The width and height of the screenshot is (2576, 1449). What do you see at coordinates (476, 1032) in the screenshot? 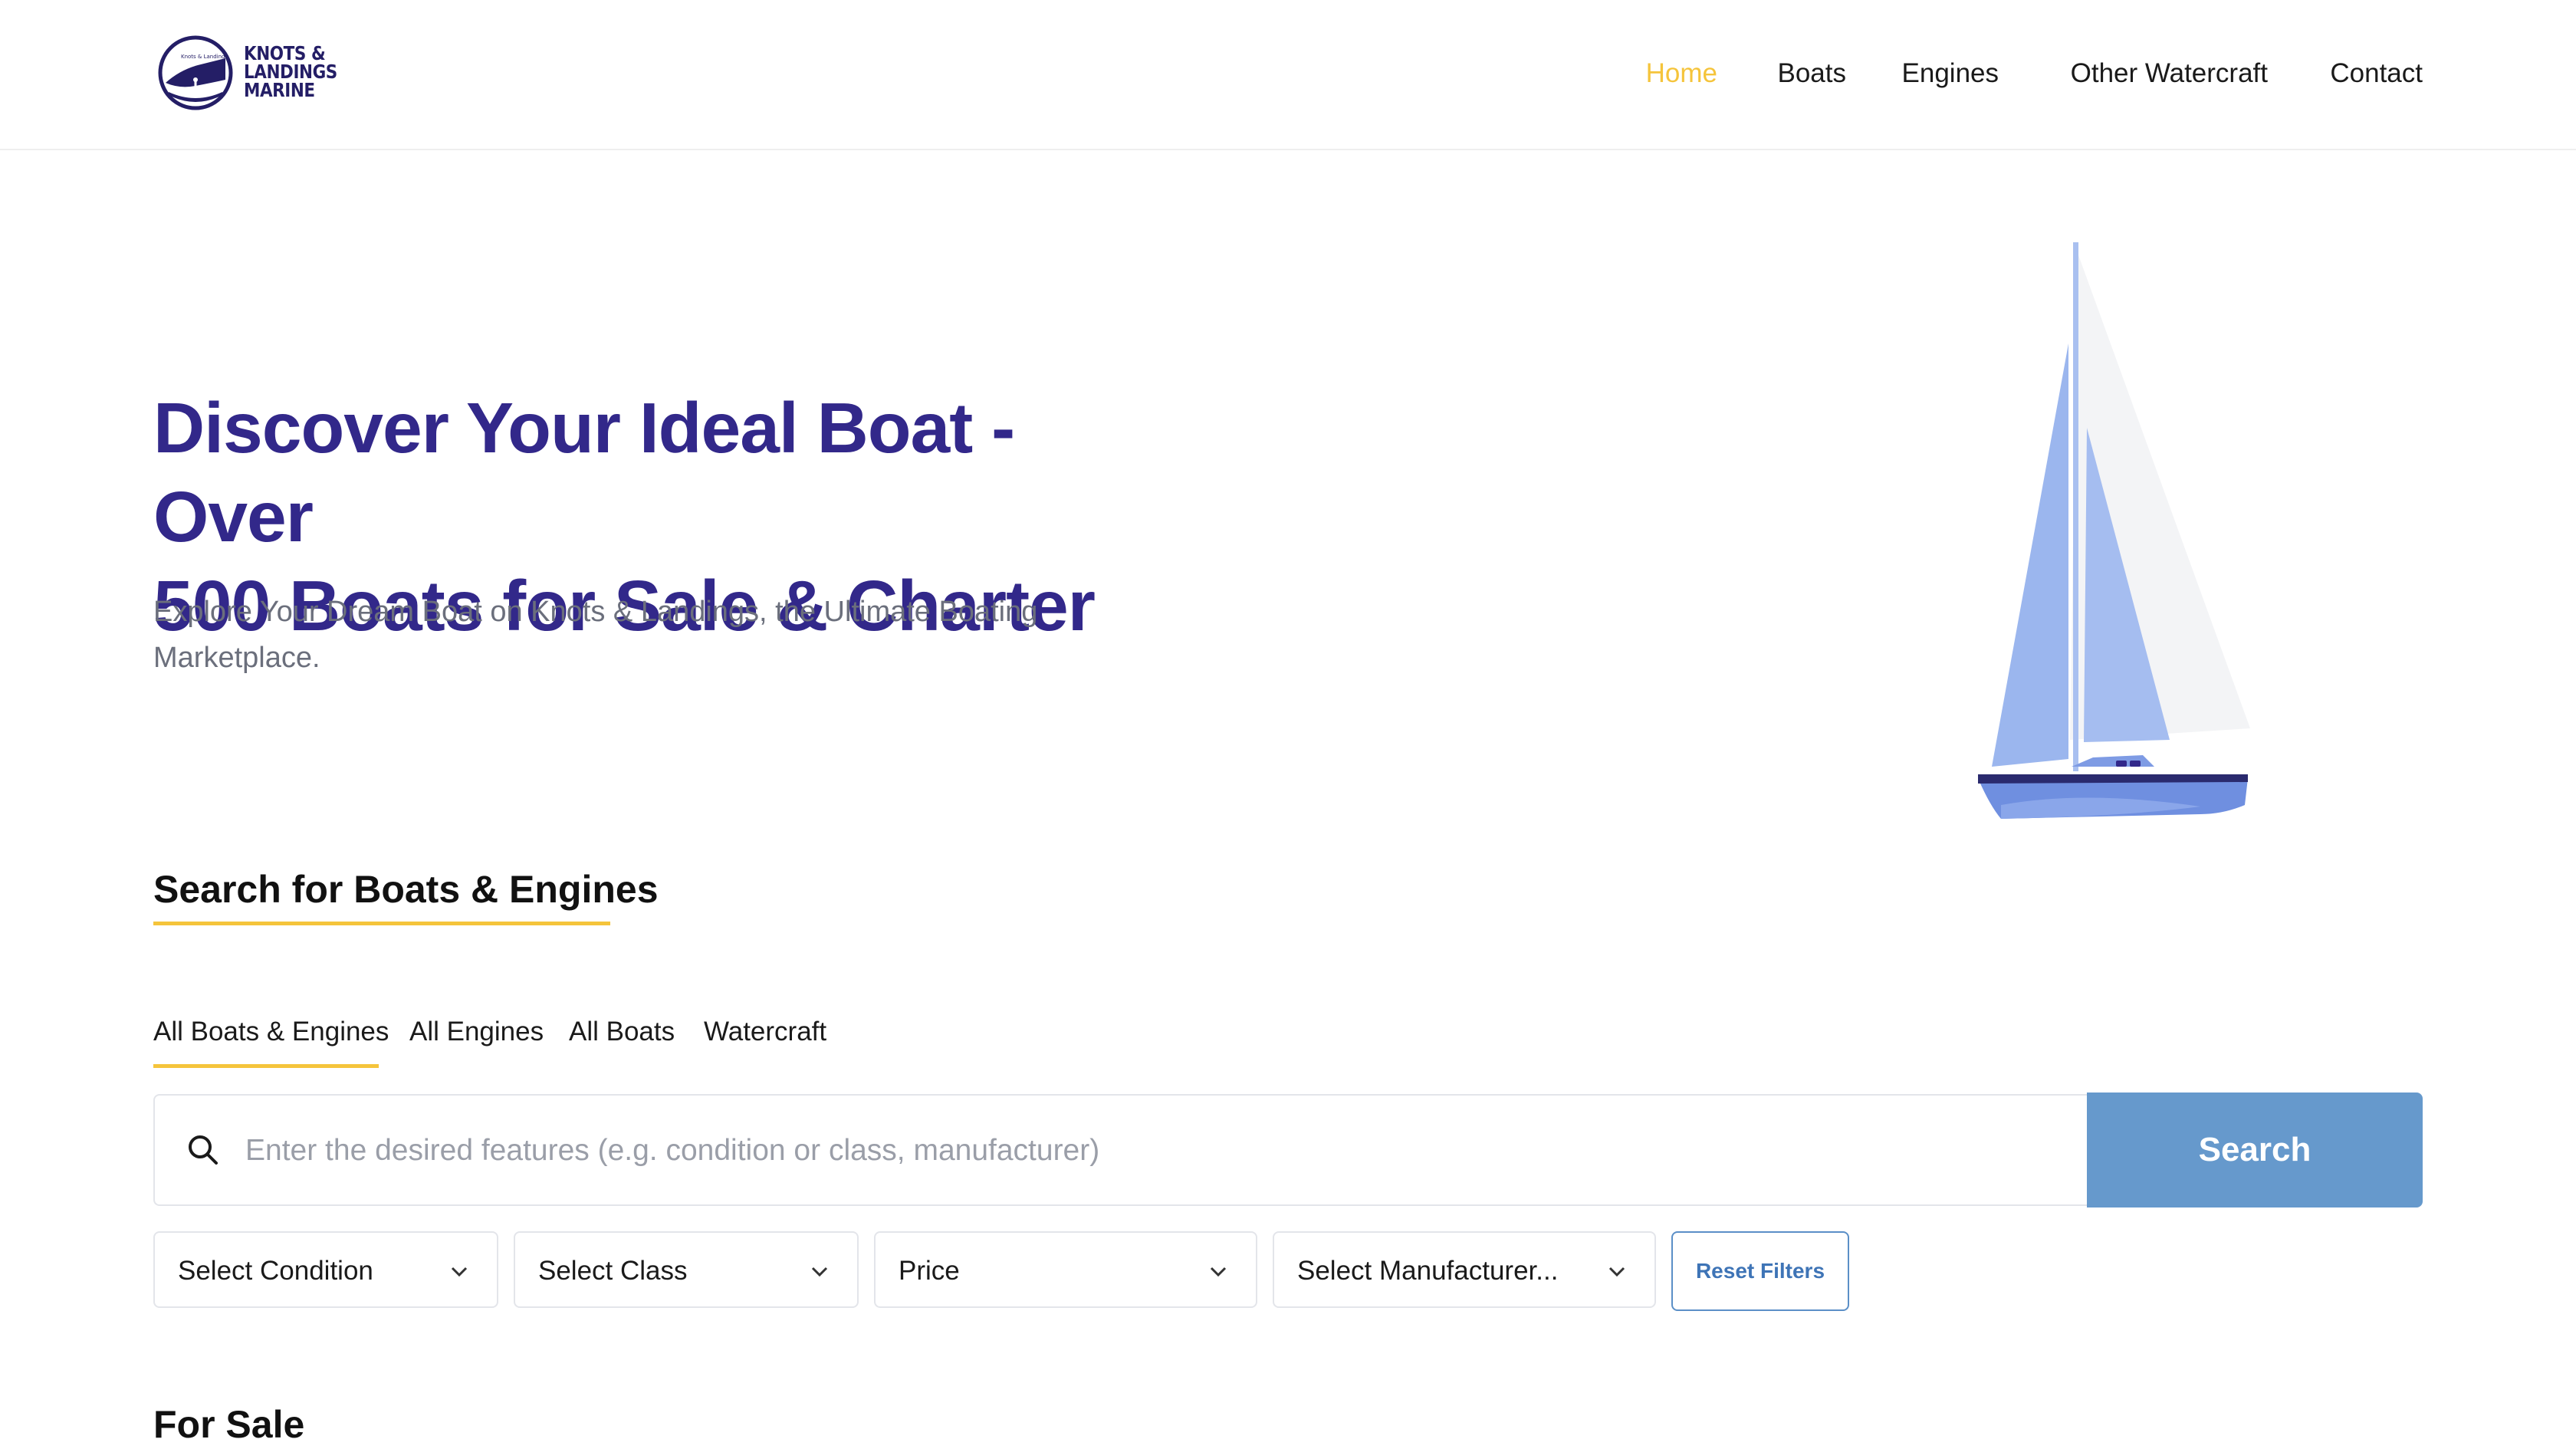
I see `tab-all-engines: All Engines` at bounding box center [476, 1032].